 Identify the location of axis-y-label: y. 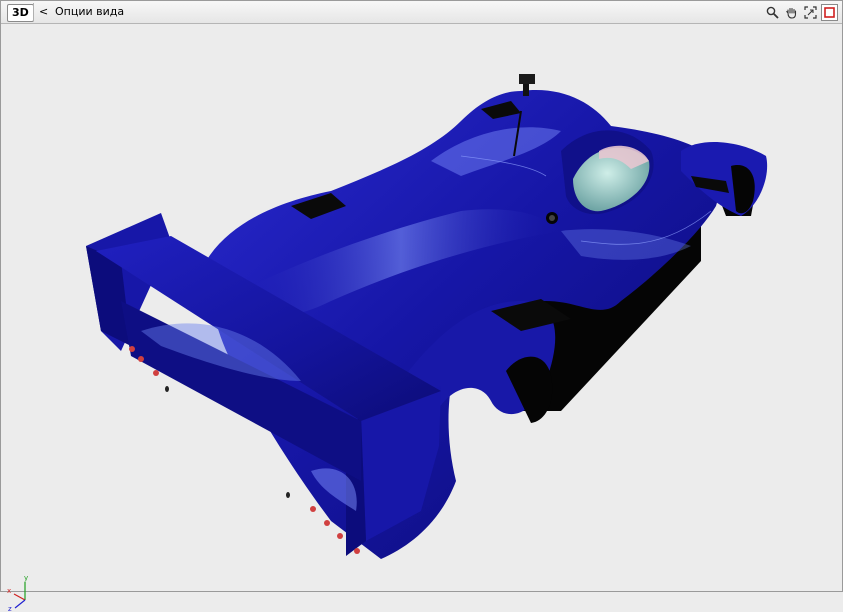
(26, 578).